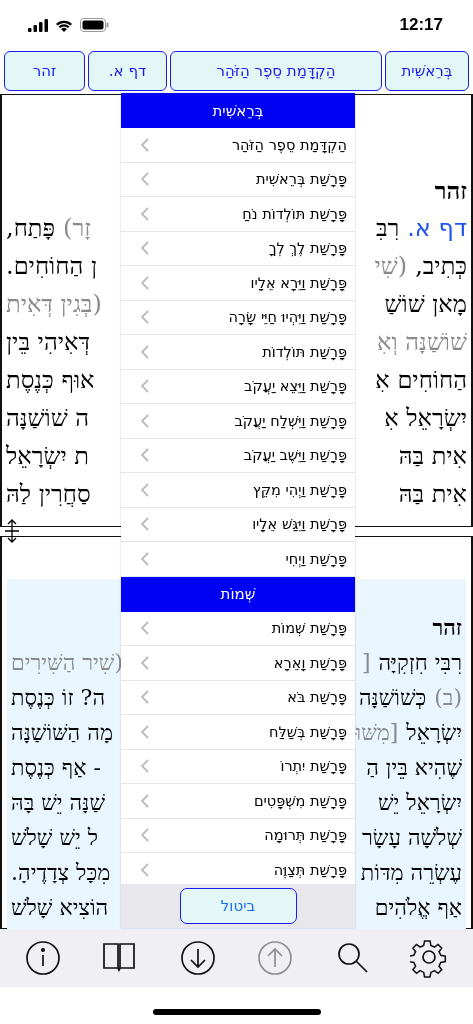  I want to click on wifi-icon, so click(64, 25).